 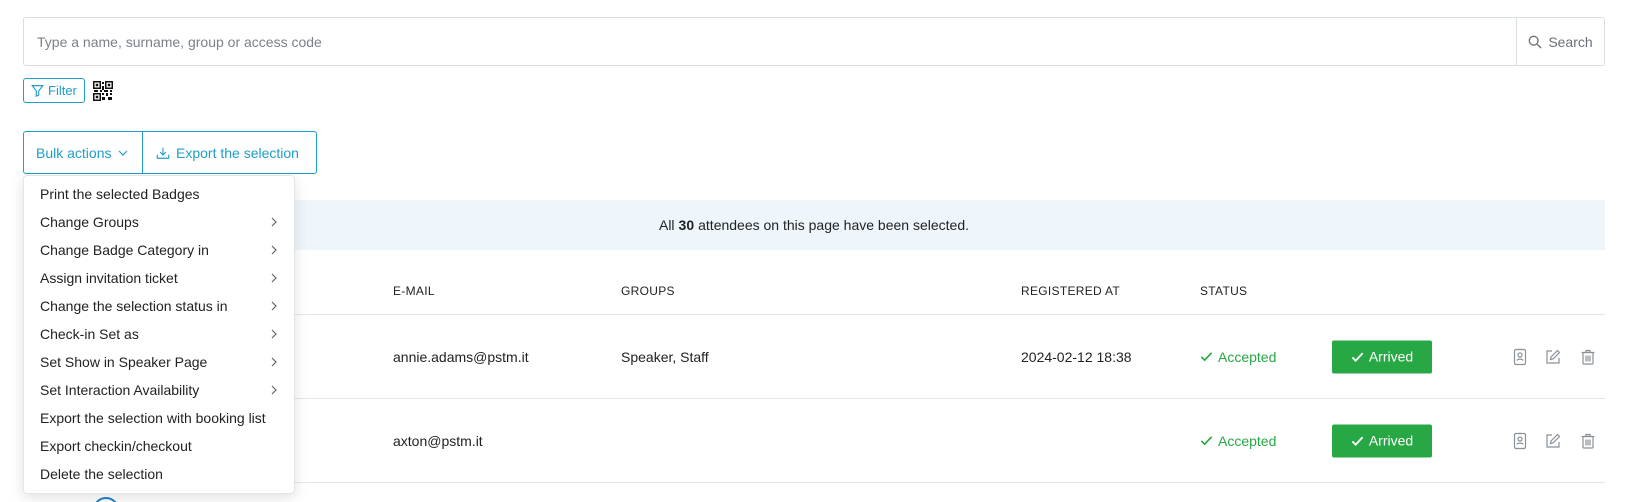 What do you see at coordinates (1076, 356) in the screenshot?
I see `row-registered-at: 2024-02-12 18:38` at bounding box center [1076, 356].